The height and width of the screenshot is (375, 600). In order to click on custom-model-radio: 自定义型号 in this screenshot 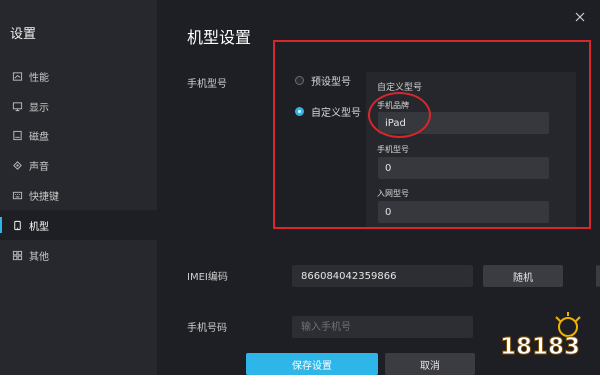, I will do `click(328, 111)`.